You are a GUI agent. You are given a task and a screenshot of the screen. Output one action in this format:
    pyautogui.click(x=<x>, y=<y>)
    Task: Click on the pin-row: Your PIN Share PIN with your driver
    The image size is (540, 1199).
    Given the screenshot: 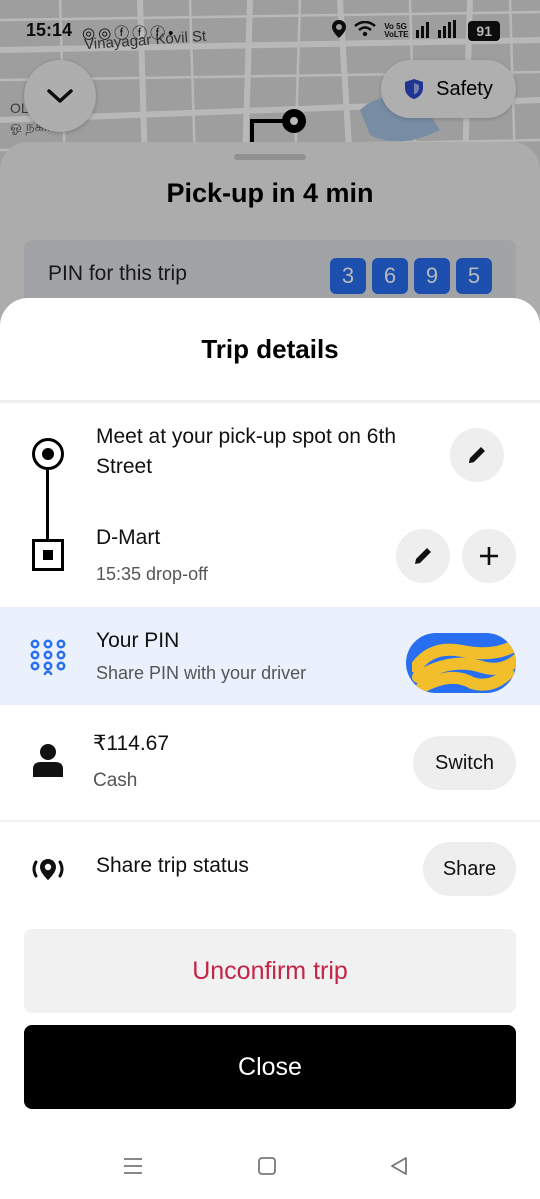 What is the action you would take?
    pyautogui.click(x=270, y=656)
    